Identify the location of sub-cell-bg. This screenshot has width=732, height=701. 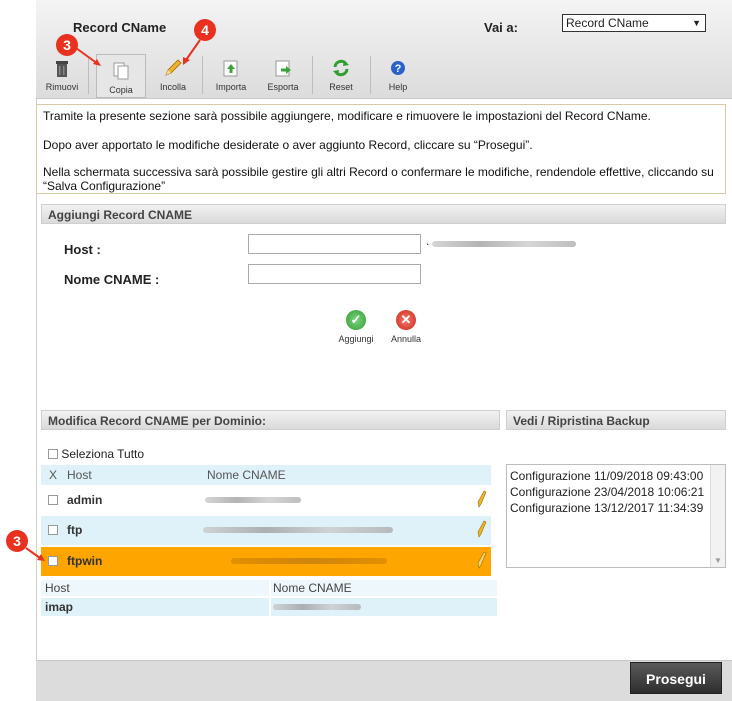
(155, 607).